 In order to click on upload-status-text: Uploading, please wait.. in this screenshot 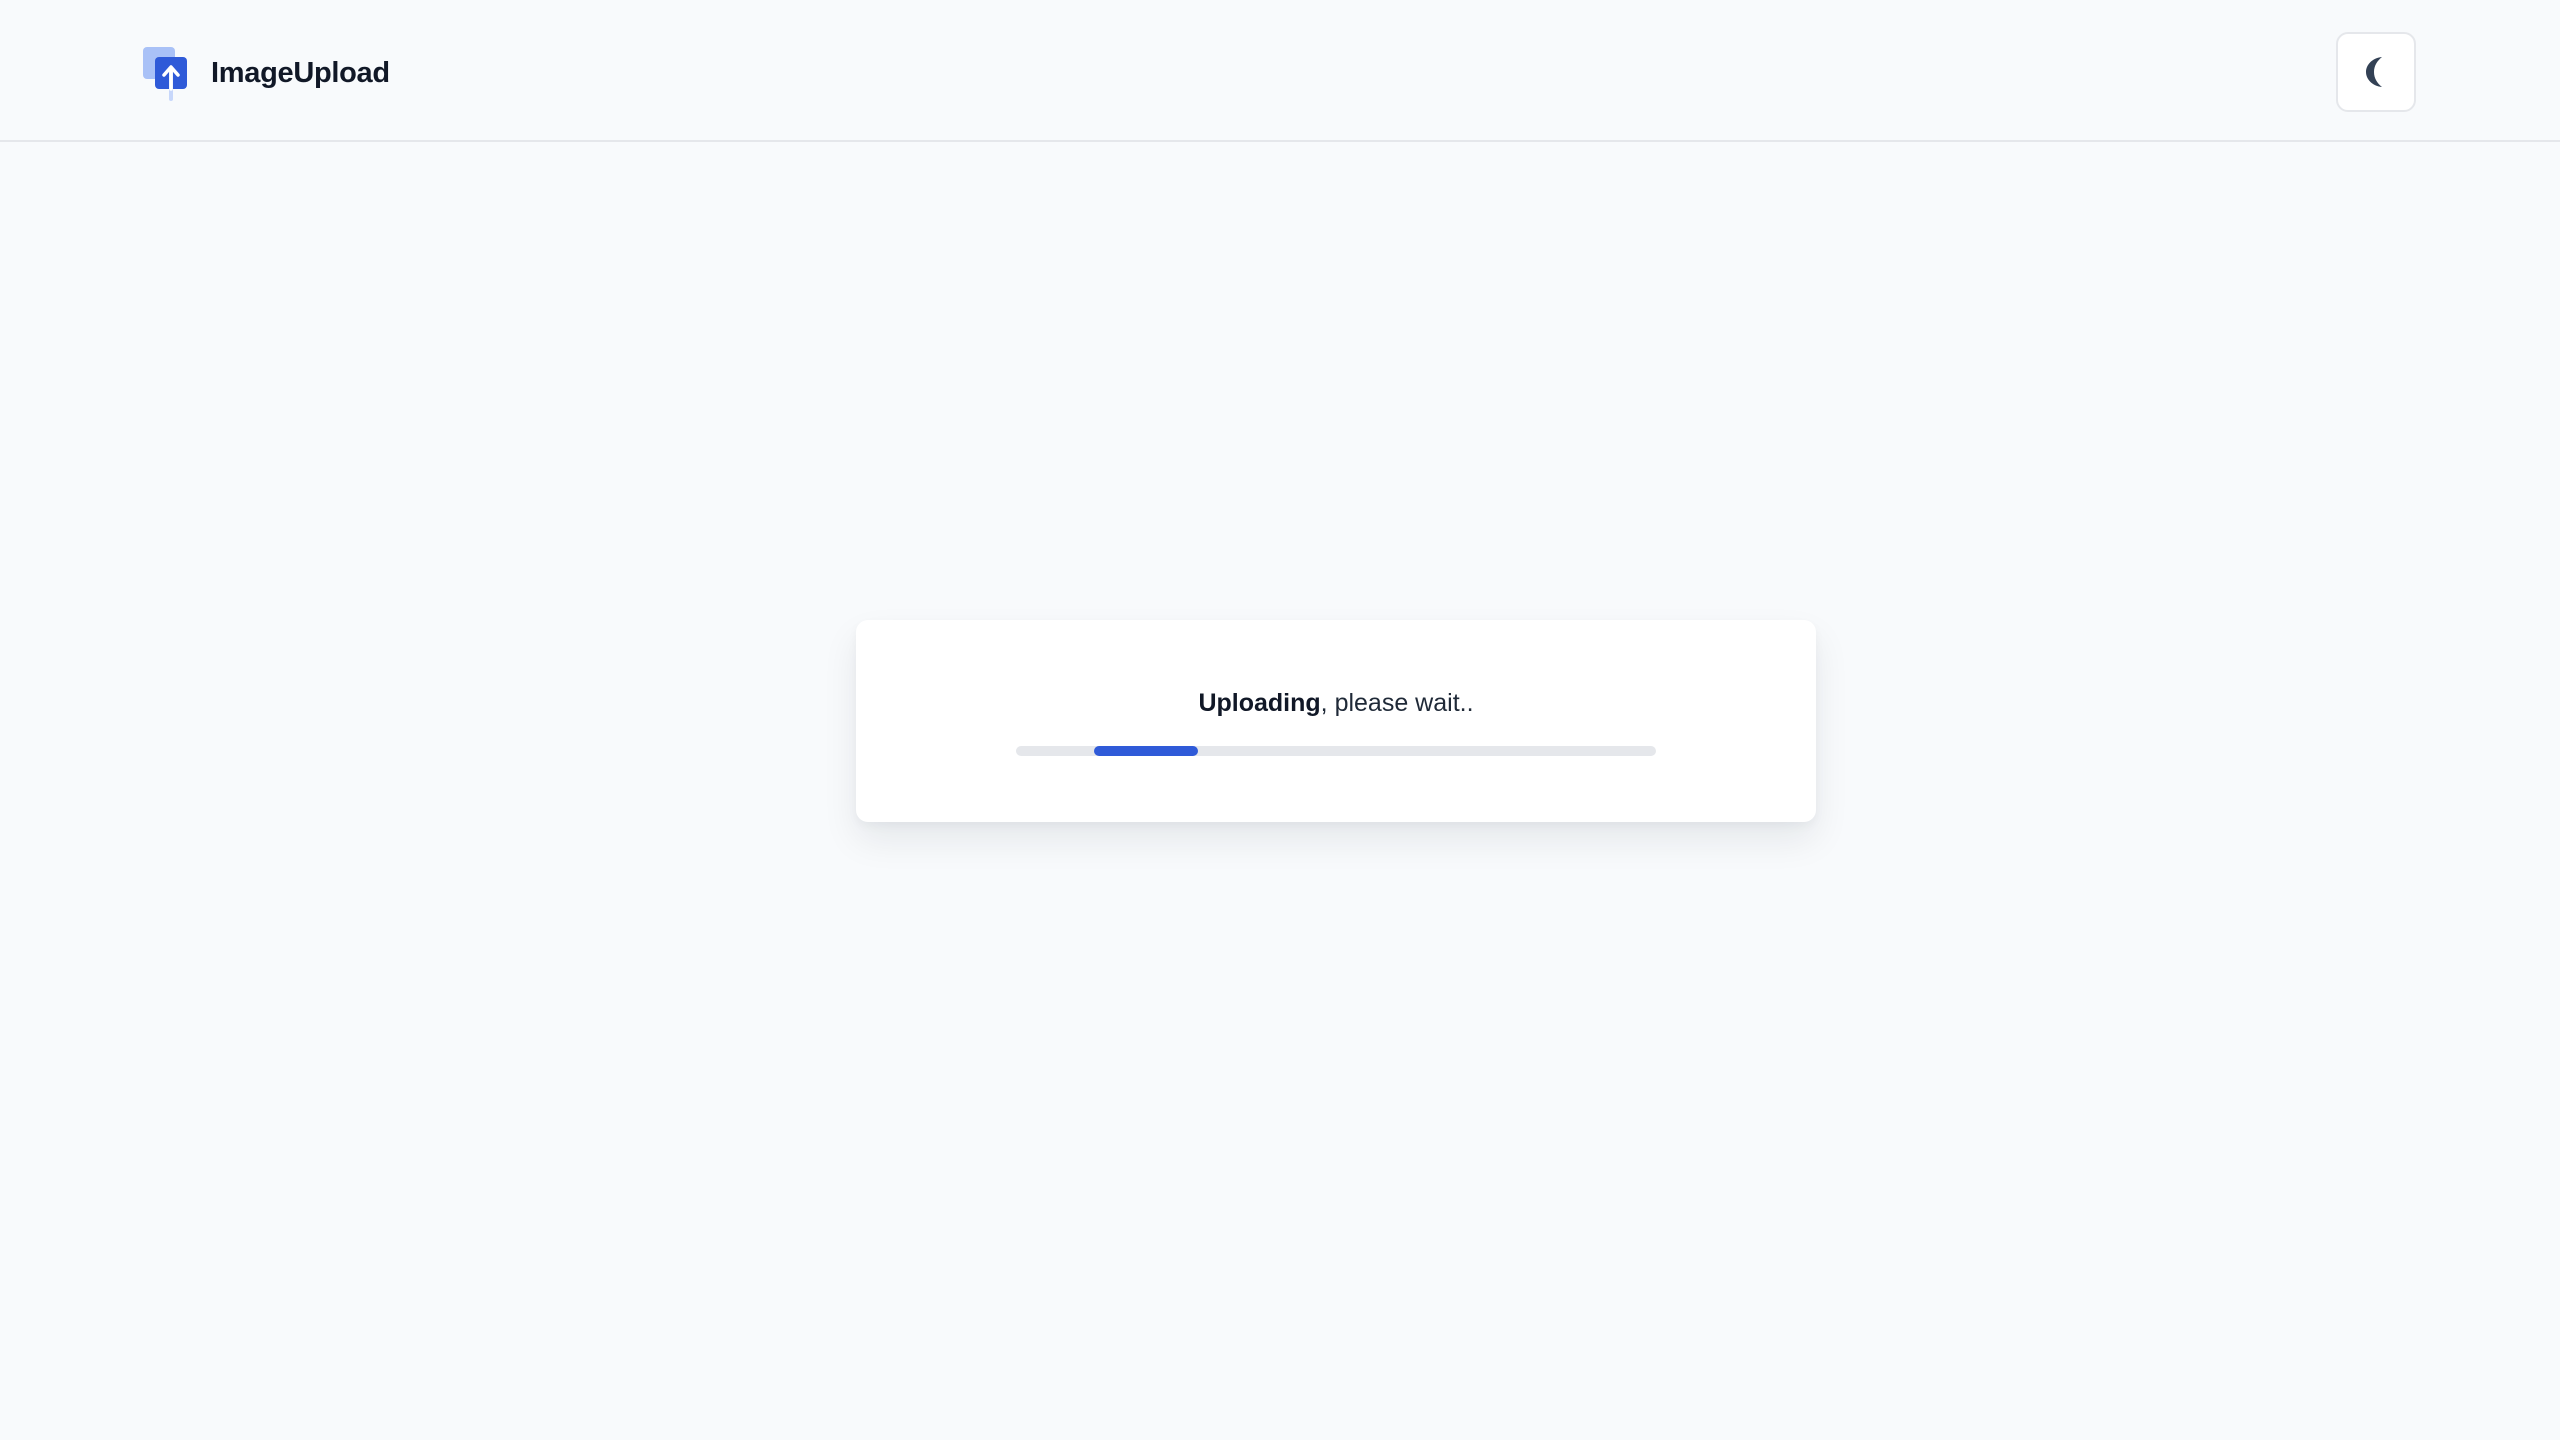, I will do `click(1336, 703)`.